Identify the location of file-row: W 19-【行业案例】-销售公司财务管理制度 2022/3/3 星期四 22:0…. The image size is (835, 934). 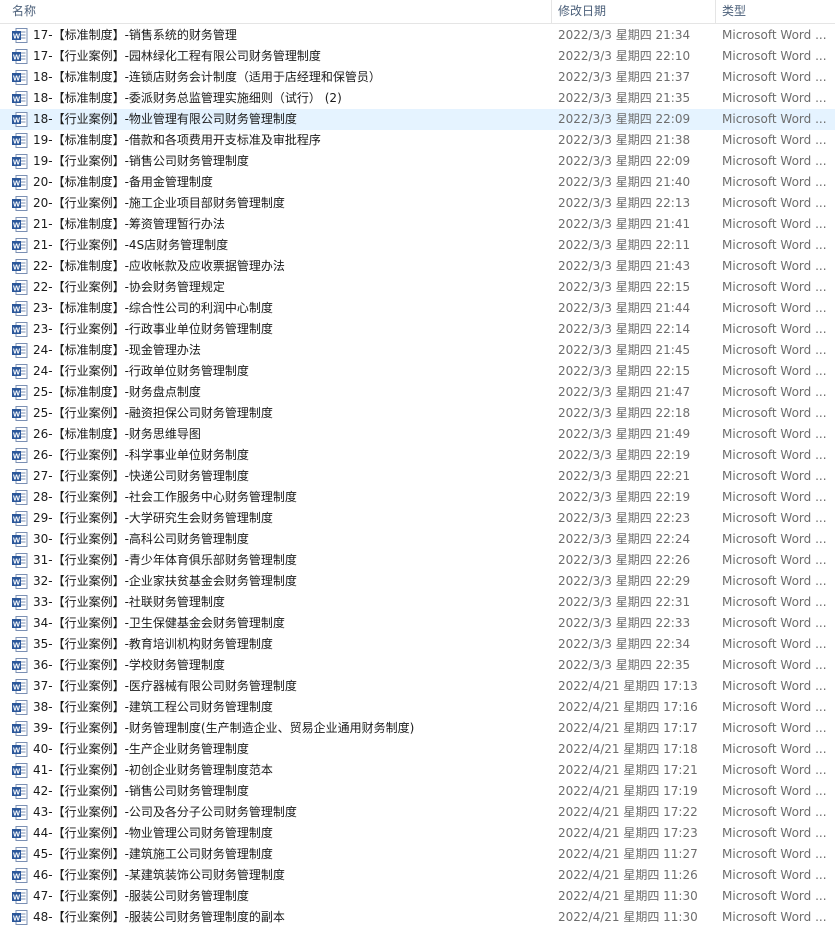
(417, 161).